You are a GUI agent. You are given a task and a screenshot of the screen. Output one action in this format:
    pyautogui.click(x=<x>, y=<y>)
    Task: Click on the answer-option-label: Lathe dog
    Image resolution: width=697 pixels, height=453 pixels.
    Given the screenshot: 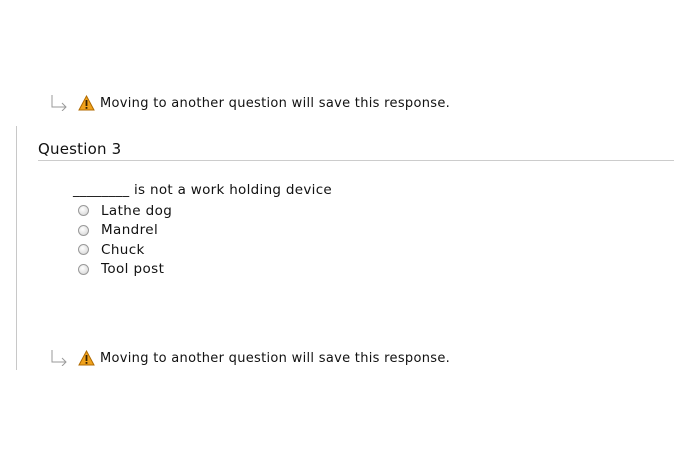 What is the action you would take?
    pyautogui.click(x=136, y=211)
    